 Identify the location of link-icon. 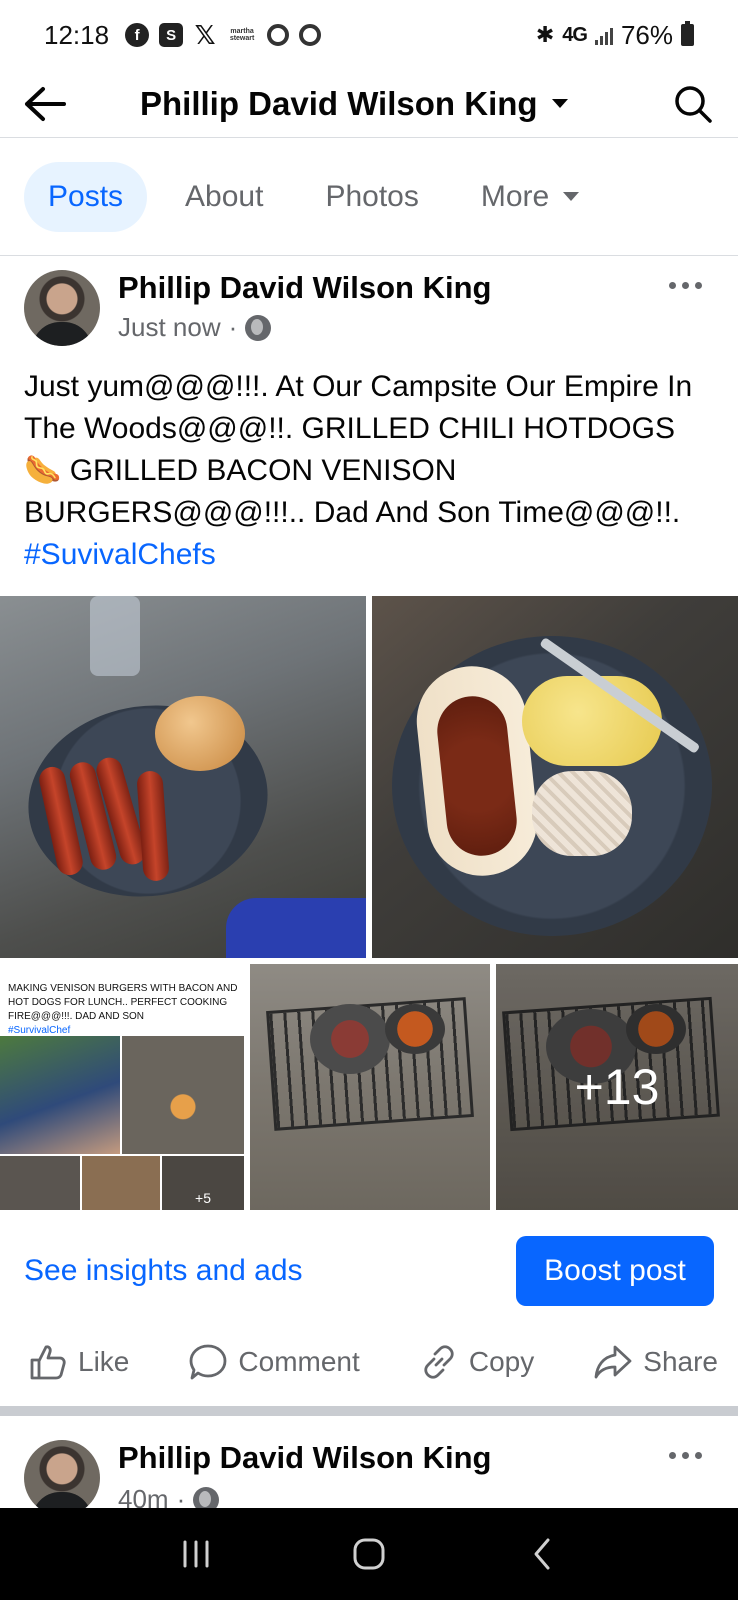
(439, 1362).